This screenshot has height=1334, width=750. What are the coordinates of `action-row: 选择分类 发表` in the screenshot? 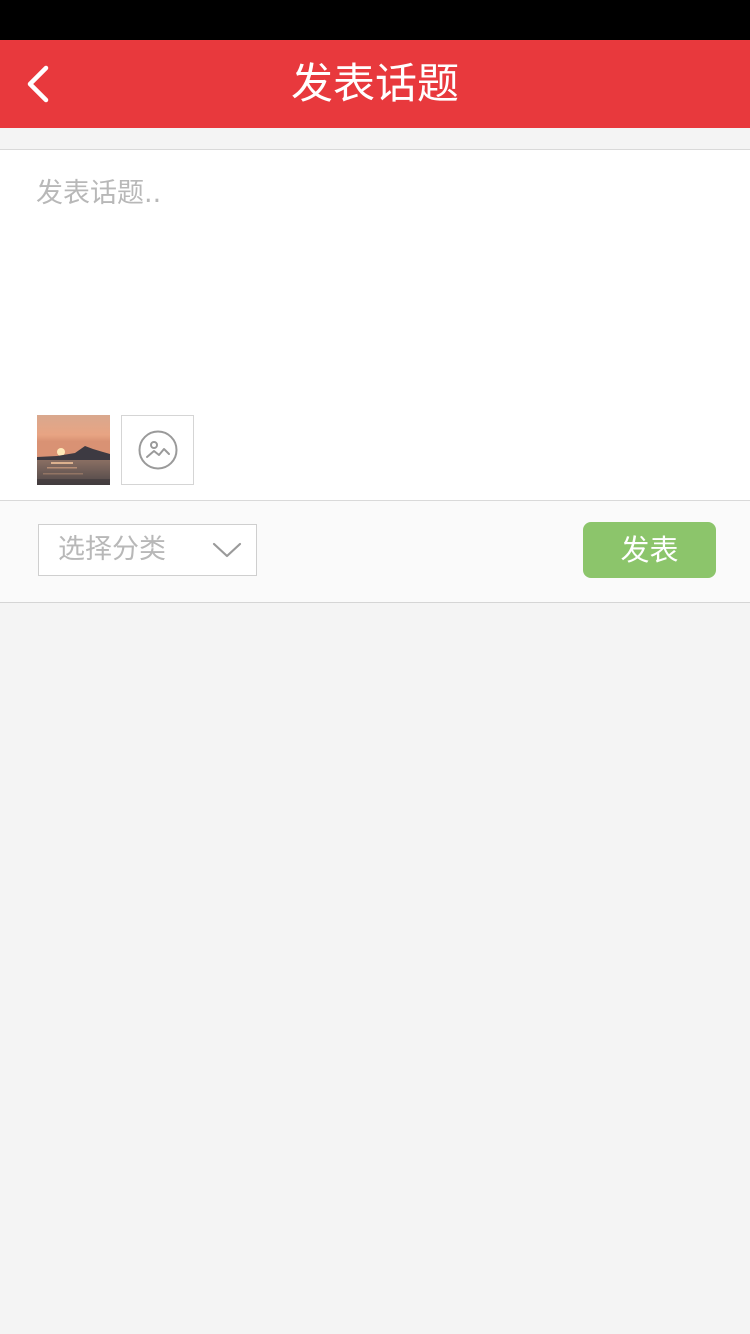 It's located at (375, 551).